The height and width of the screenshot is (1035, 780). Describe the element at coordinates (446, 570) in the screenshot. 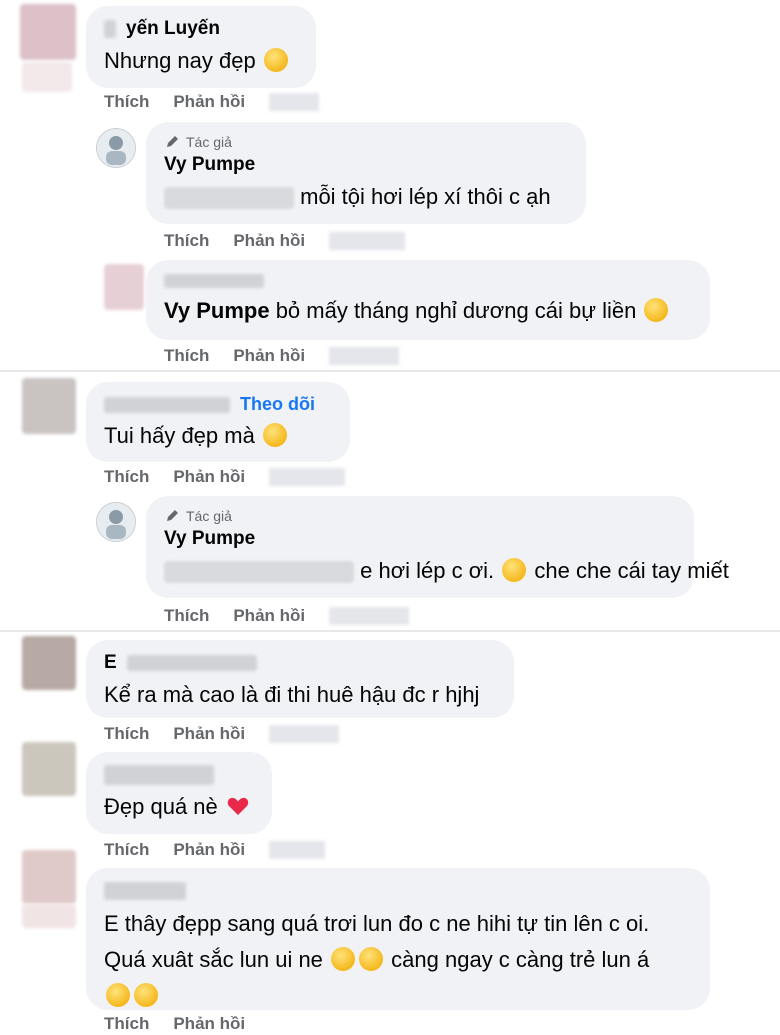

I see `comment-text: e hơi lép c ơi. che che cái tay miết` at that location.